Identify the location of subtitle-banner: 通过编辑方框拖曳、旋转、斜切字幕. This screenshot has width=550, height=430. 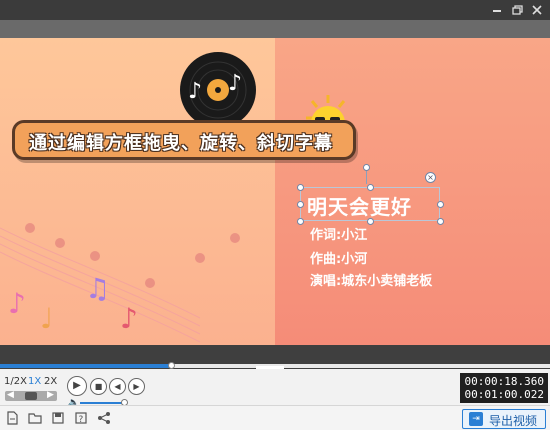
(184, 140).